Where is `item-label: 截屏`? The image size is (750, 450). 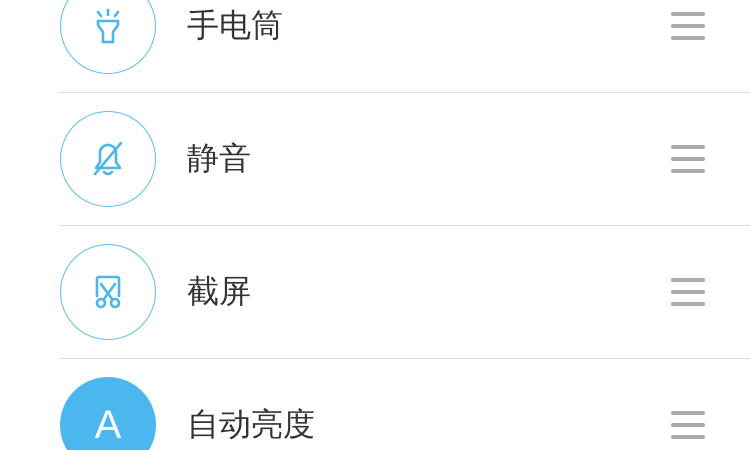 item-label: 截屏 is located at coordinates (219, 291).